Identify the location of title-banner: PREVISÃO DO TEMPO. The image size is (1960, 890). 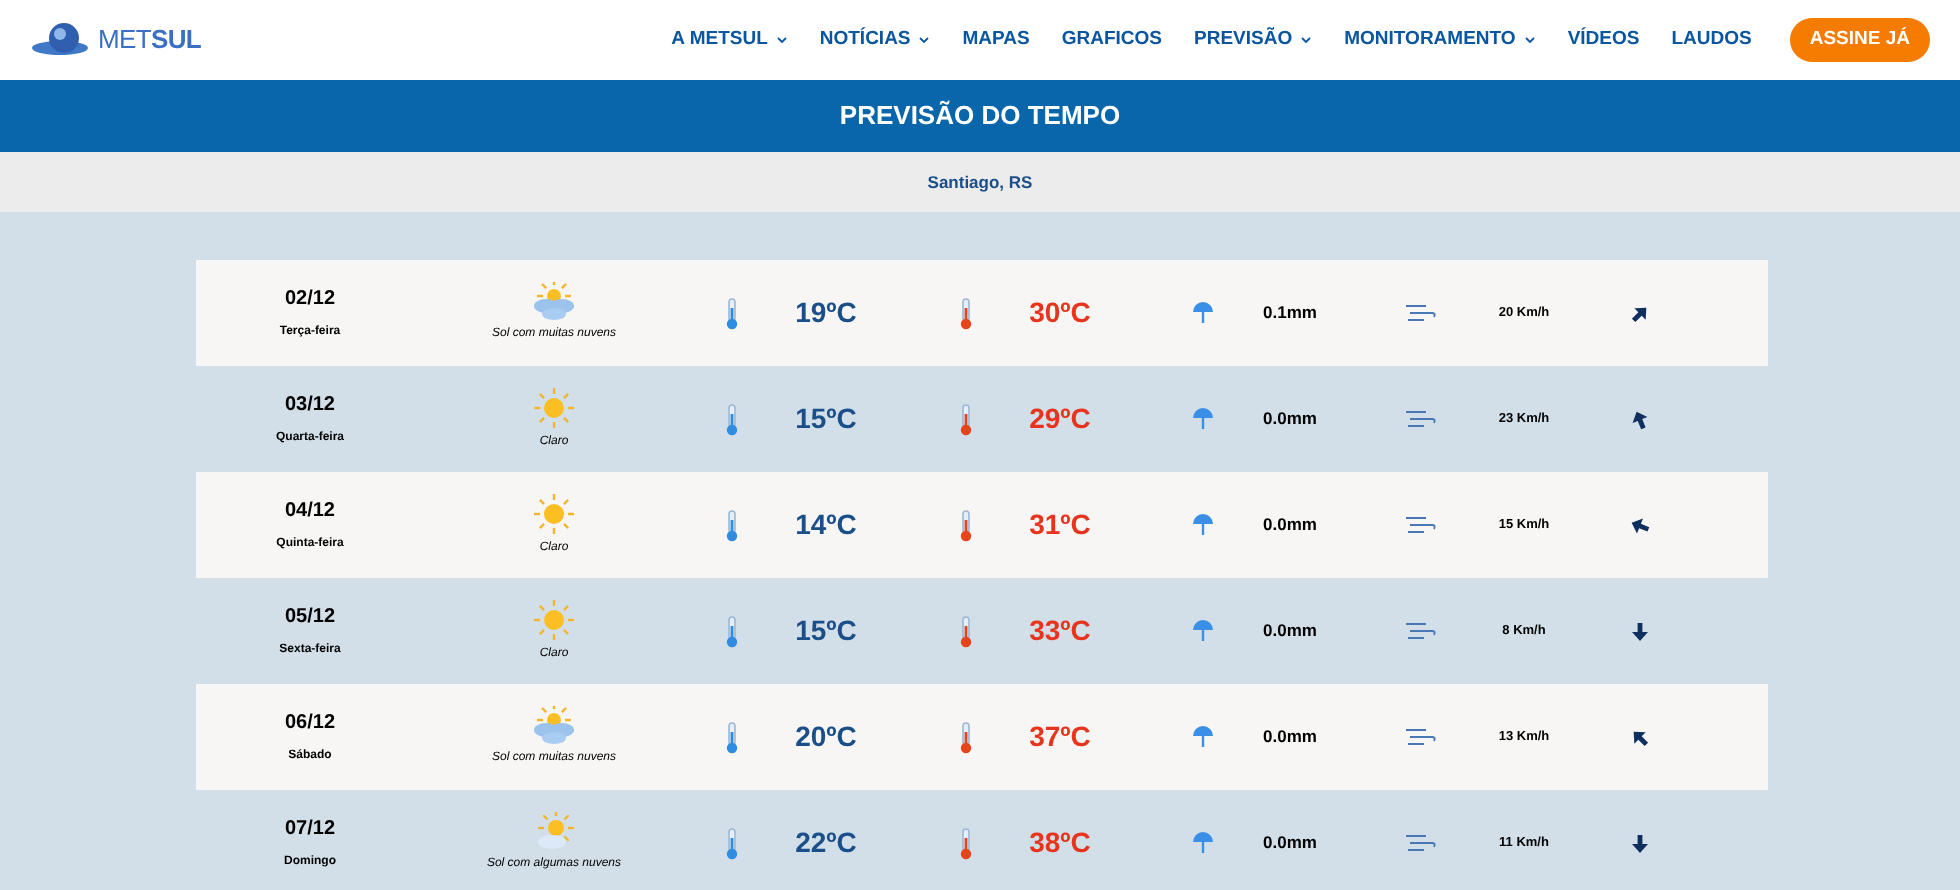
(980, 116).